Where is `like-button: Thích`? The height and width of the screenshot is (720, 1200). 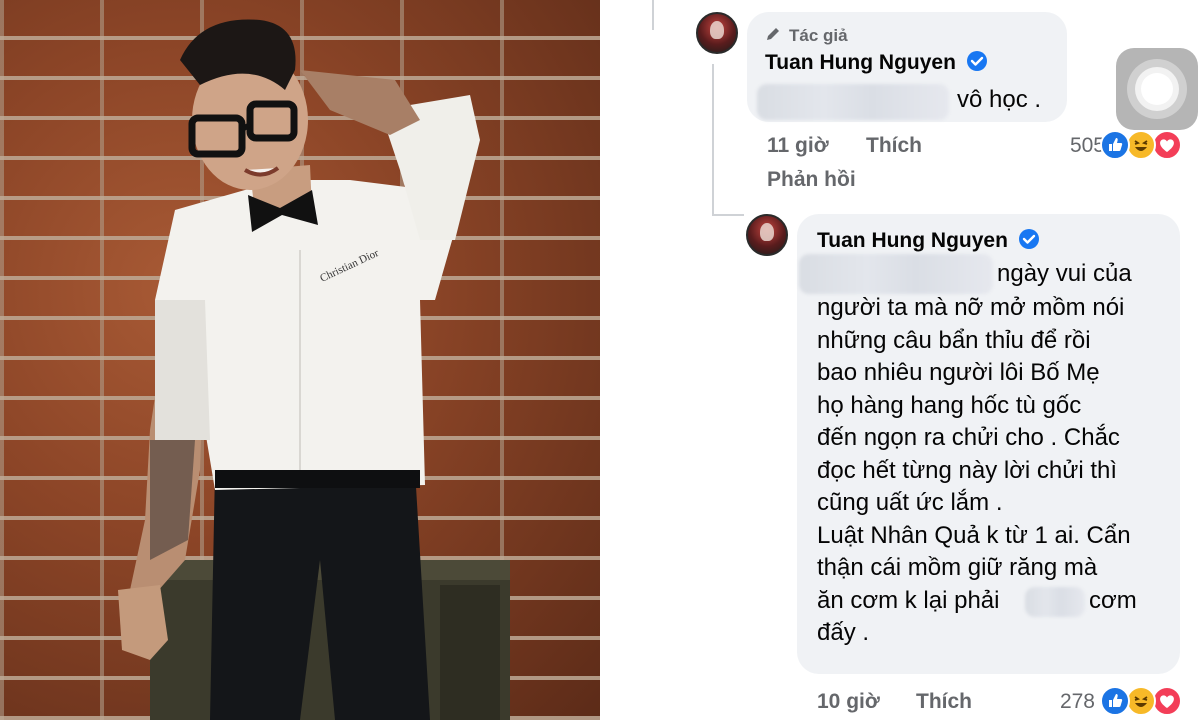
like-button: Thích is located at coordinates (894, 146).